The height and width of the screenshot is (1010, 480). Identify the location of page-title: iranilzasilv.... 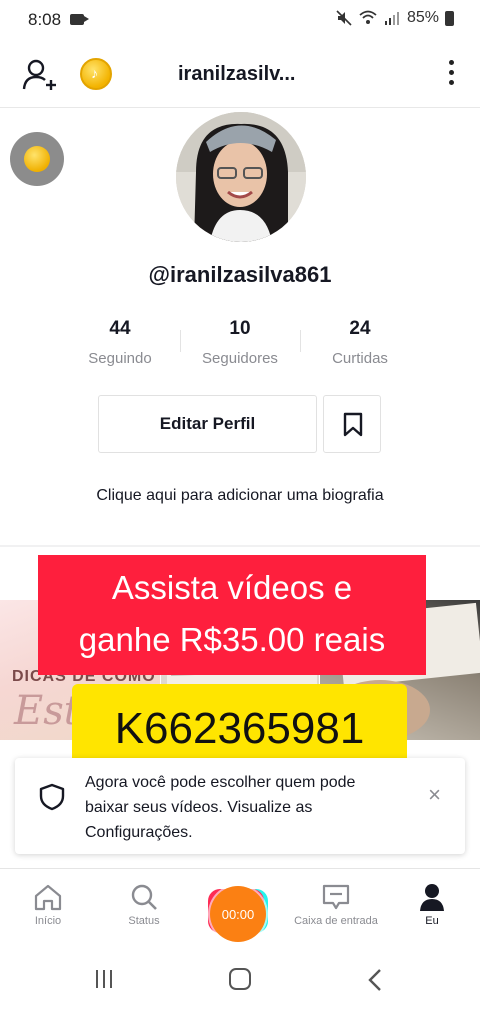
(237, 74).